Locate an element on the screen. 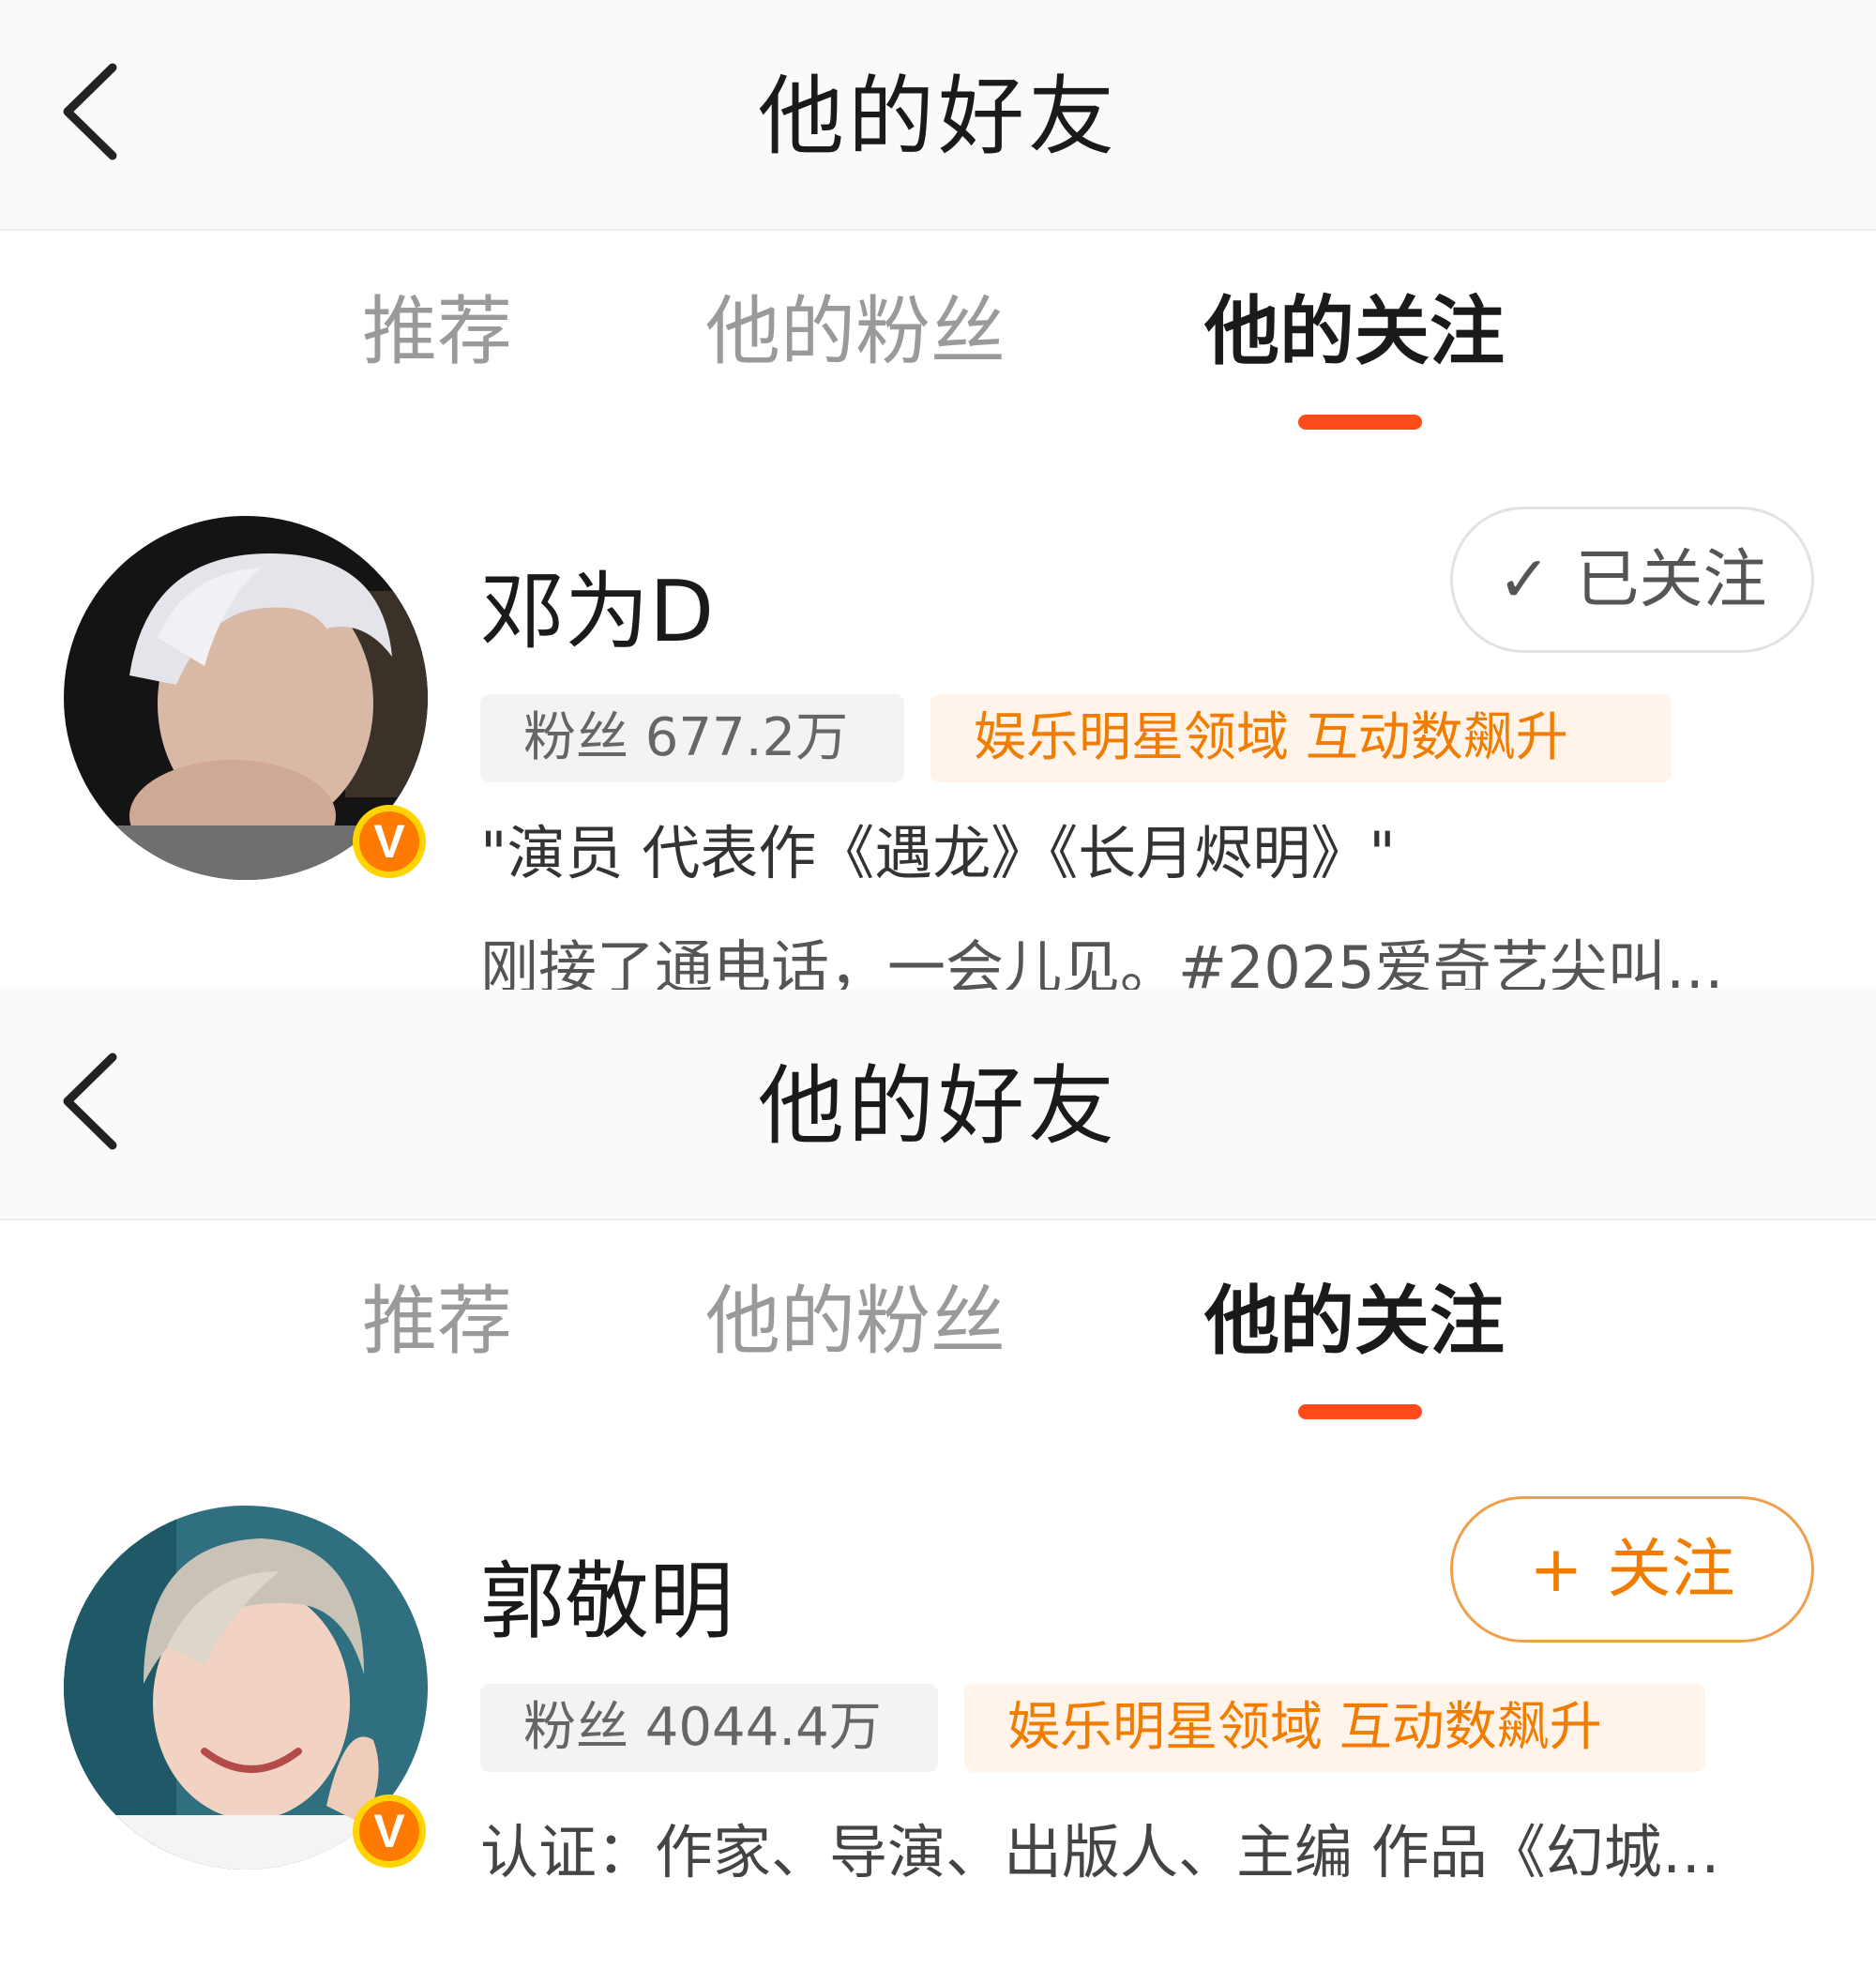 The image size is (1876, 1984). plus-icon: + is located at coordinates (1556, 1570).